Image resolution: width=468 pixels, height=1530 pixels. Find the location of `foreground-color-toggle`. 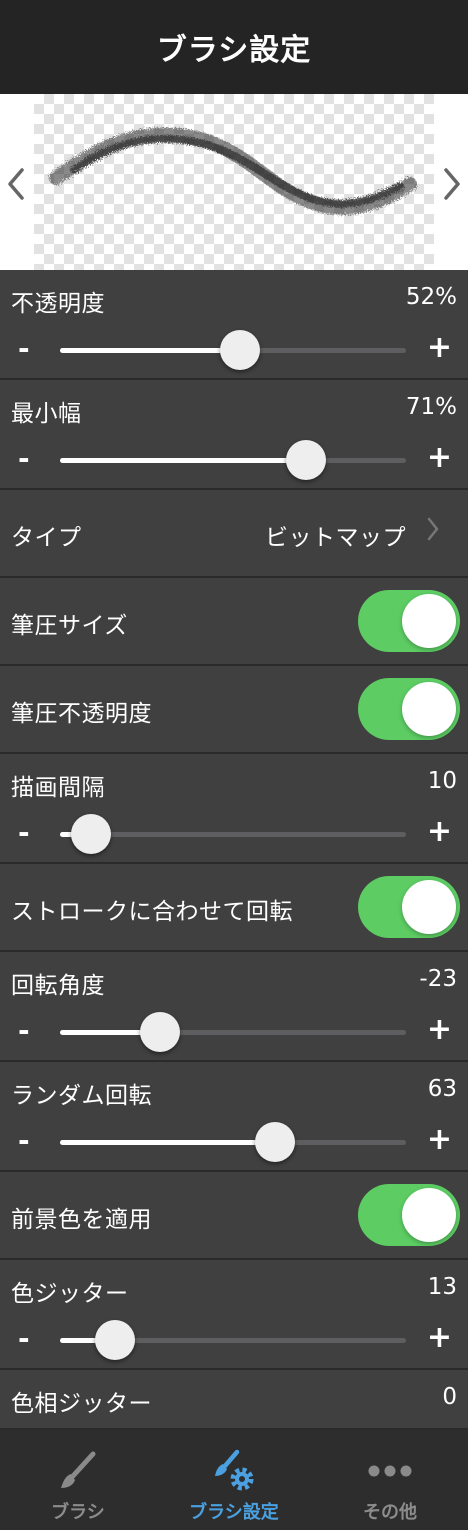

foreground-color-toggle is located at coordinates (409, 1215).